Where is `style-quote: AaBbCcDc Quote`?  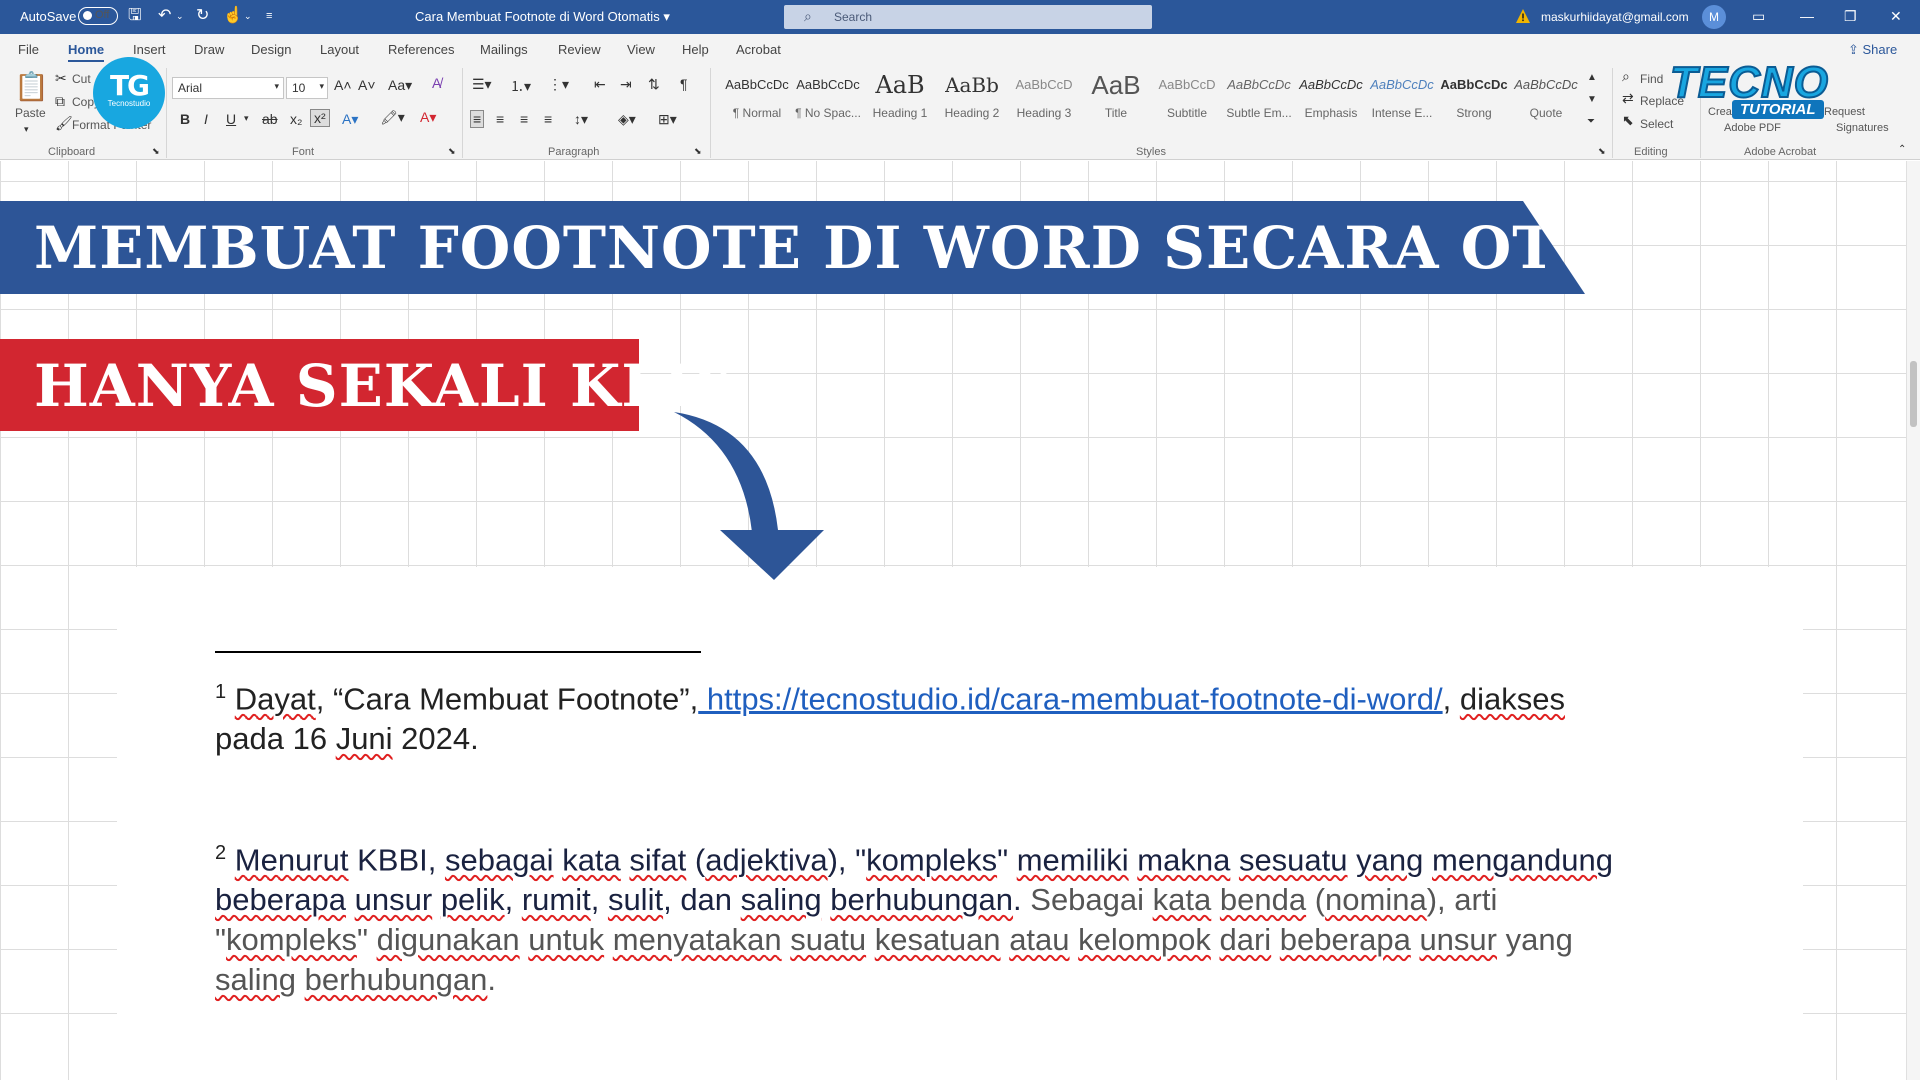
style-quote: AaBbCcDc Quote is located at coordinates (1546, 95).